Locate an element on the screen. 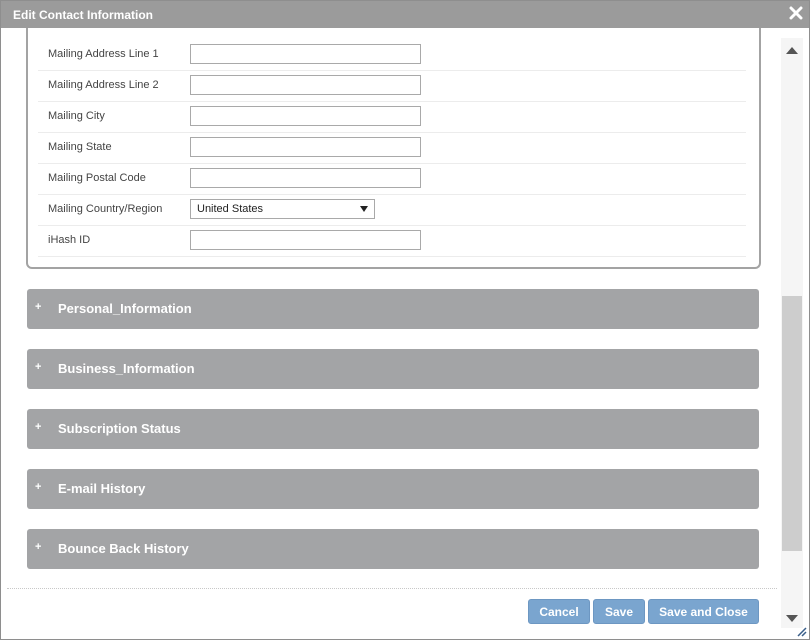  section-title: Subscription Status is located at coordinates (119, 428).